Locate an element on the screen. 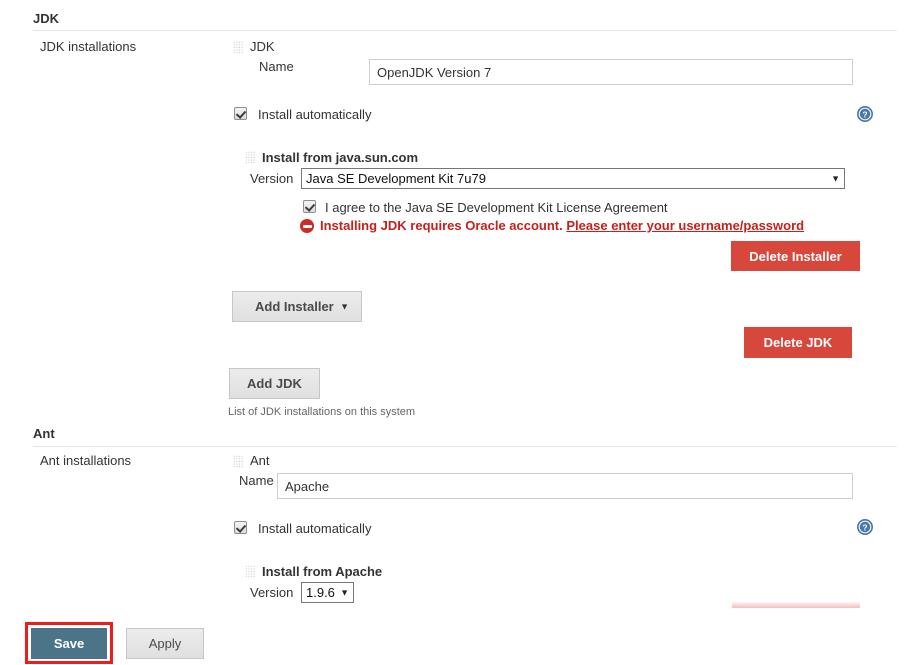  jdk-name-input is located at coordinates (611, 72).